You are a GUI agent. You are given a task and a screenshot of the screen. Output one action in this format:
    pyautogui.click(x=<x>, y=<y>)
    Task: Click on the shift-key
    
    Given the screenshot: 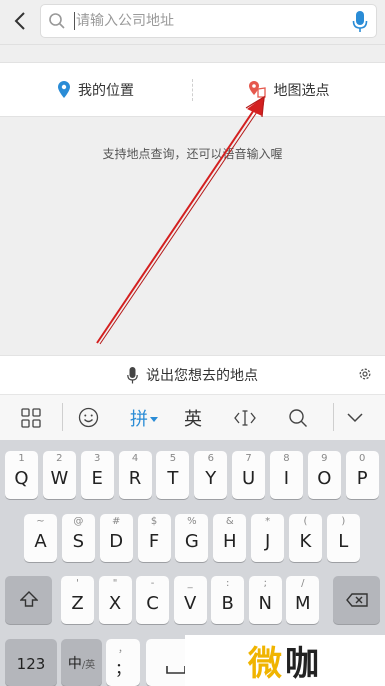 What is the action you would take?
    pyautogui.click(x=28, y=600)
    